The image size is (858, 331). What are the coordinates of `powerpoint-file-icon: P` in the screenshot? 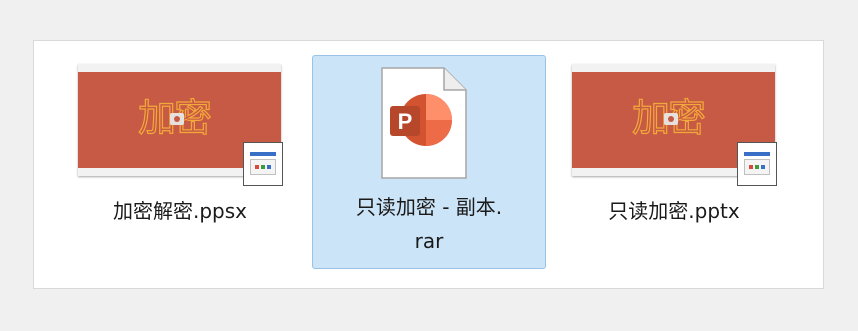 It's located at (424, 123).